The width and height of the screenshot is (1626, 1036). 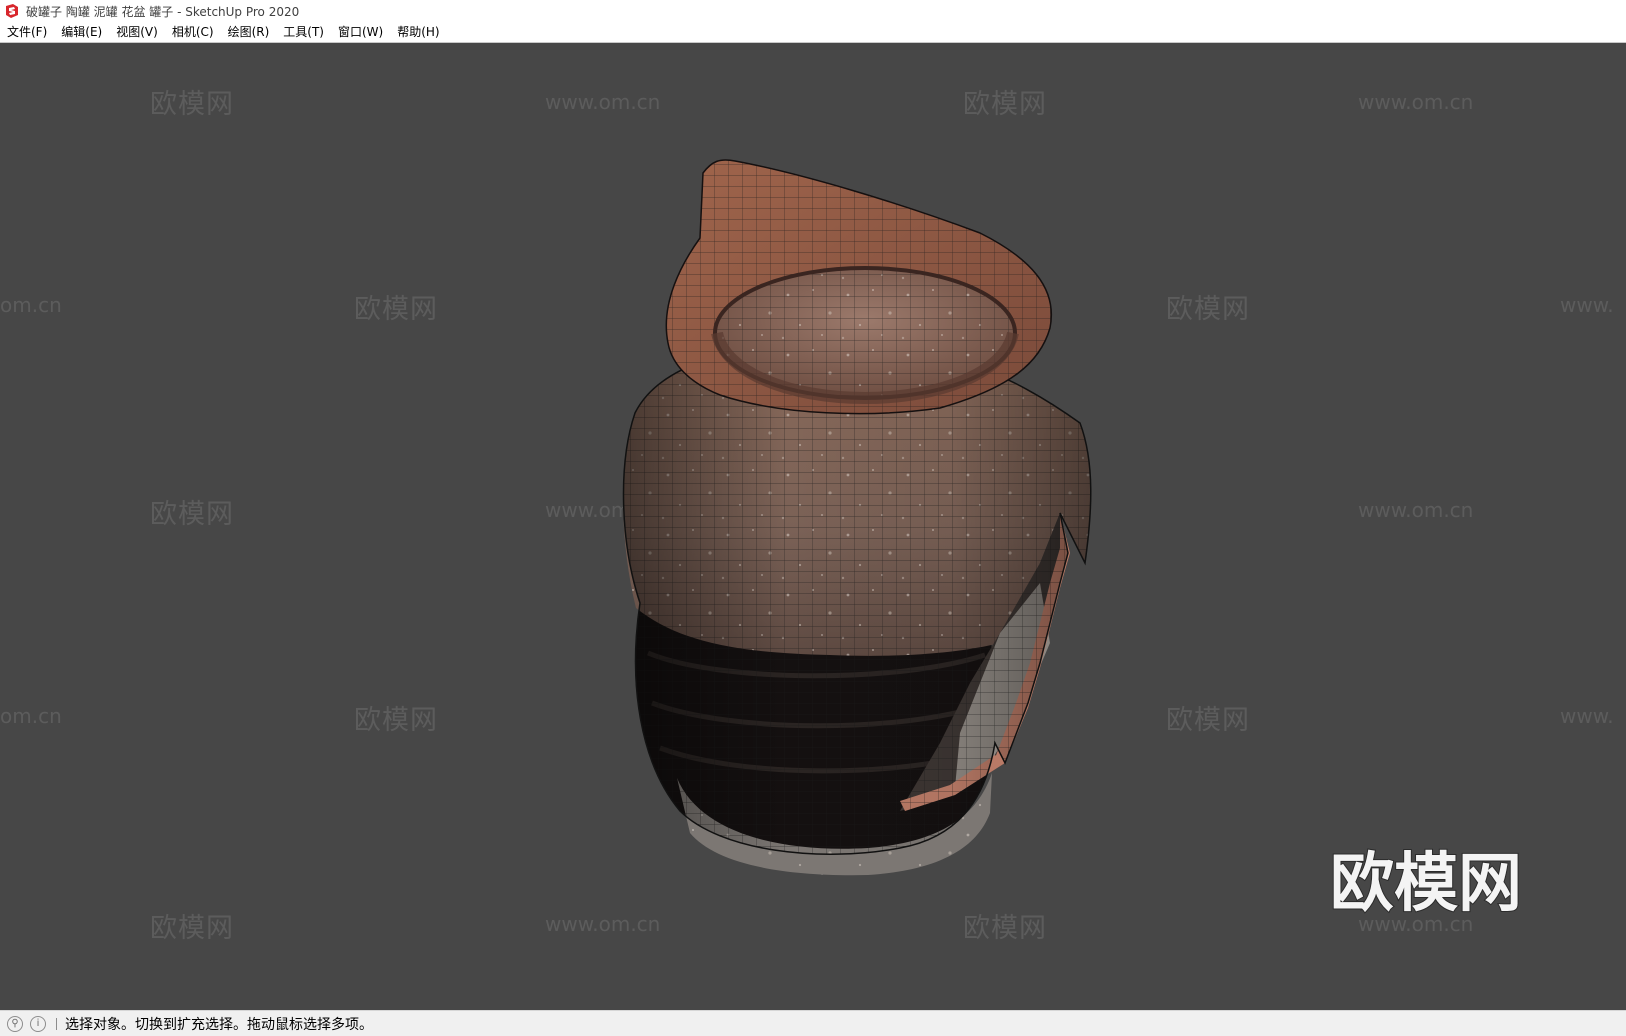 What do you see at coordinates (360, 32) in the screenshot?
I see `menu-window: 窗口(W)` at bounding box center [360, 32].